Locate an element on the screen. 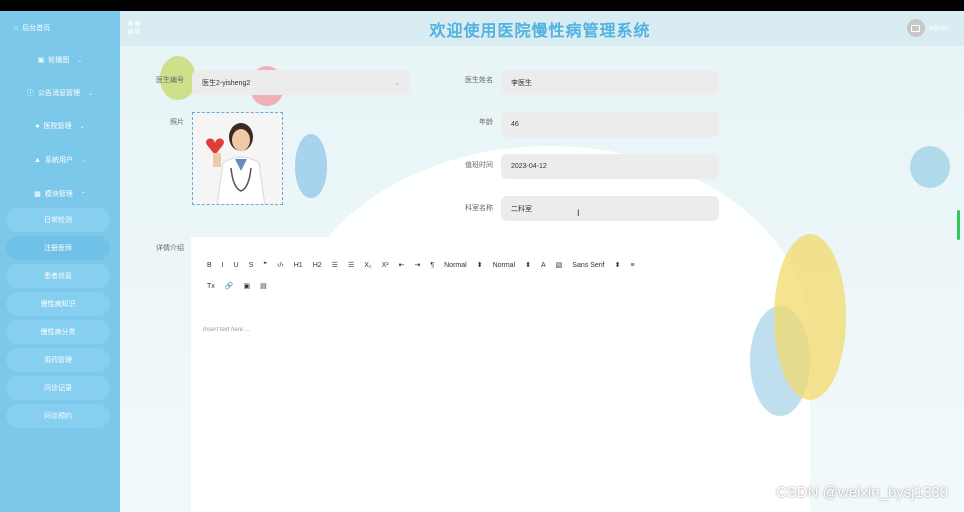  sidebar-item-notices: ⓘ 公告消息管理 ⌄ is located at coordinates (60, 93).